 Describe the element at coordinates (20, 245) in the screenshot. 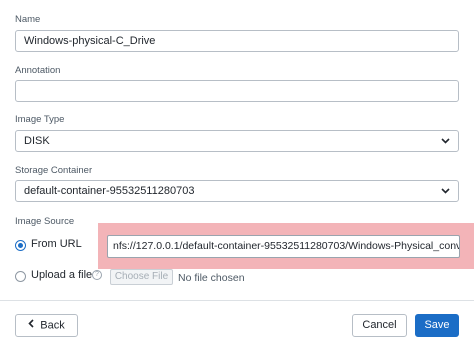

I see `from-url-radio` at that location.